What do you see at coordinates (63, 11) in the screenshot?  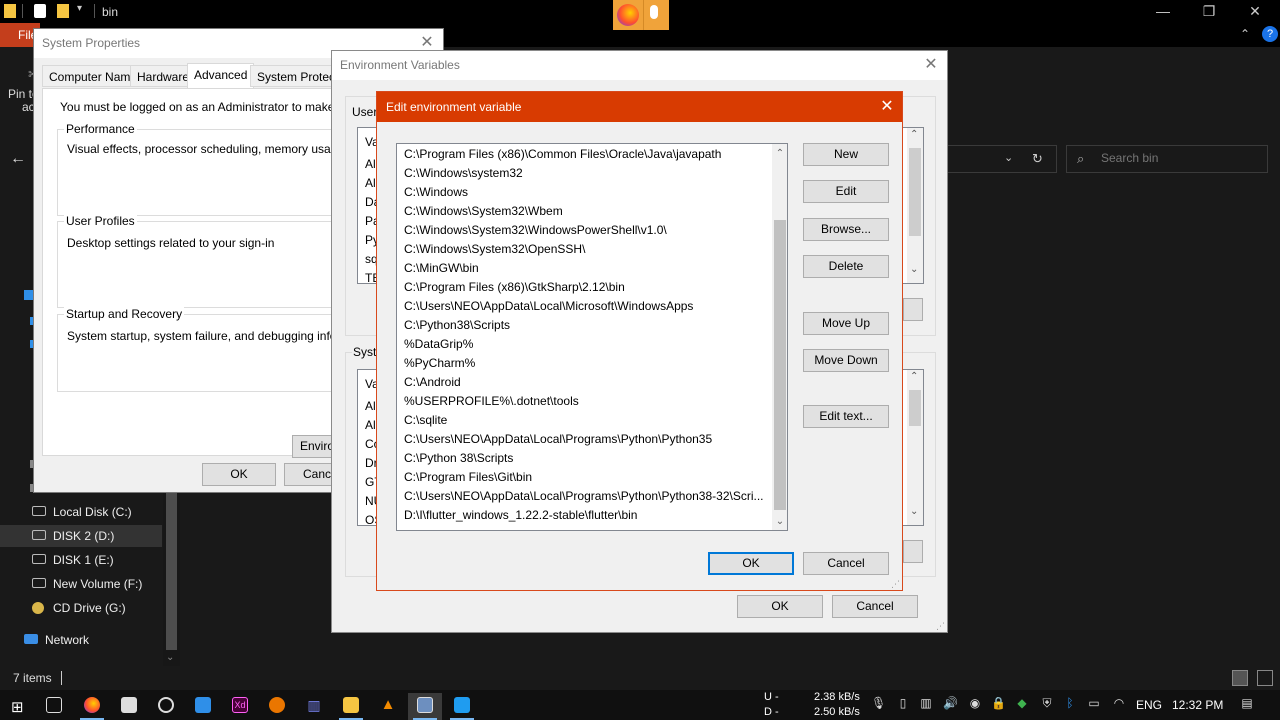 I see `new-folder-icon` at bounding box center [63, 11].